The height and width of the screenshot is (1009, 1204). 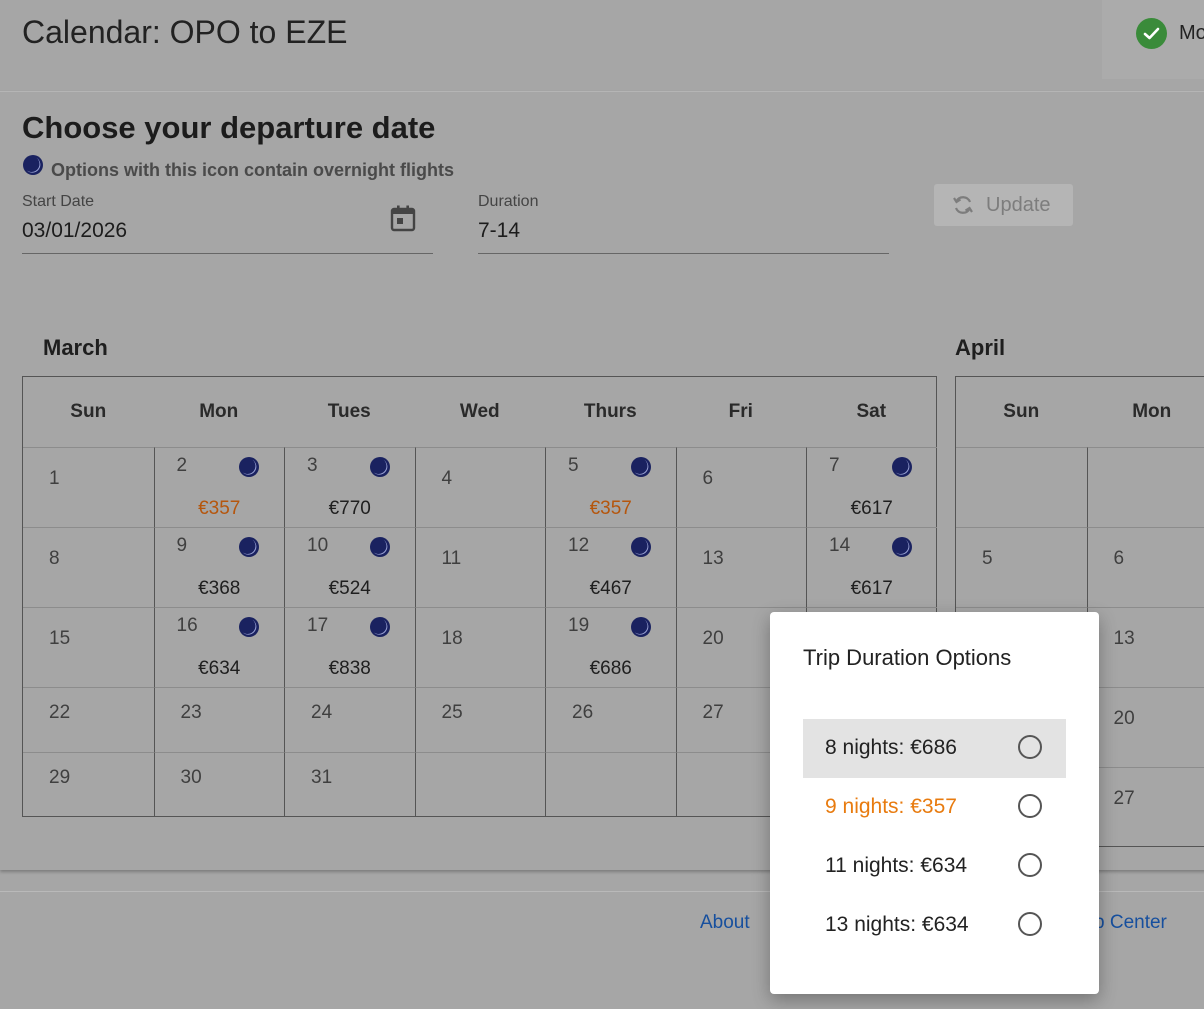 I want to click on calendar-day-cell: 4, so click(x=479, y=487).